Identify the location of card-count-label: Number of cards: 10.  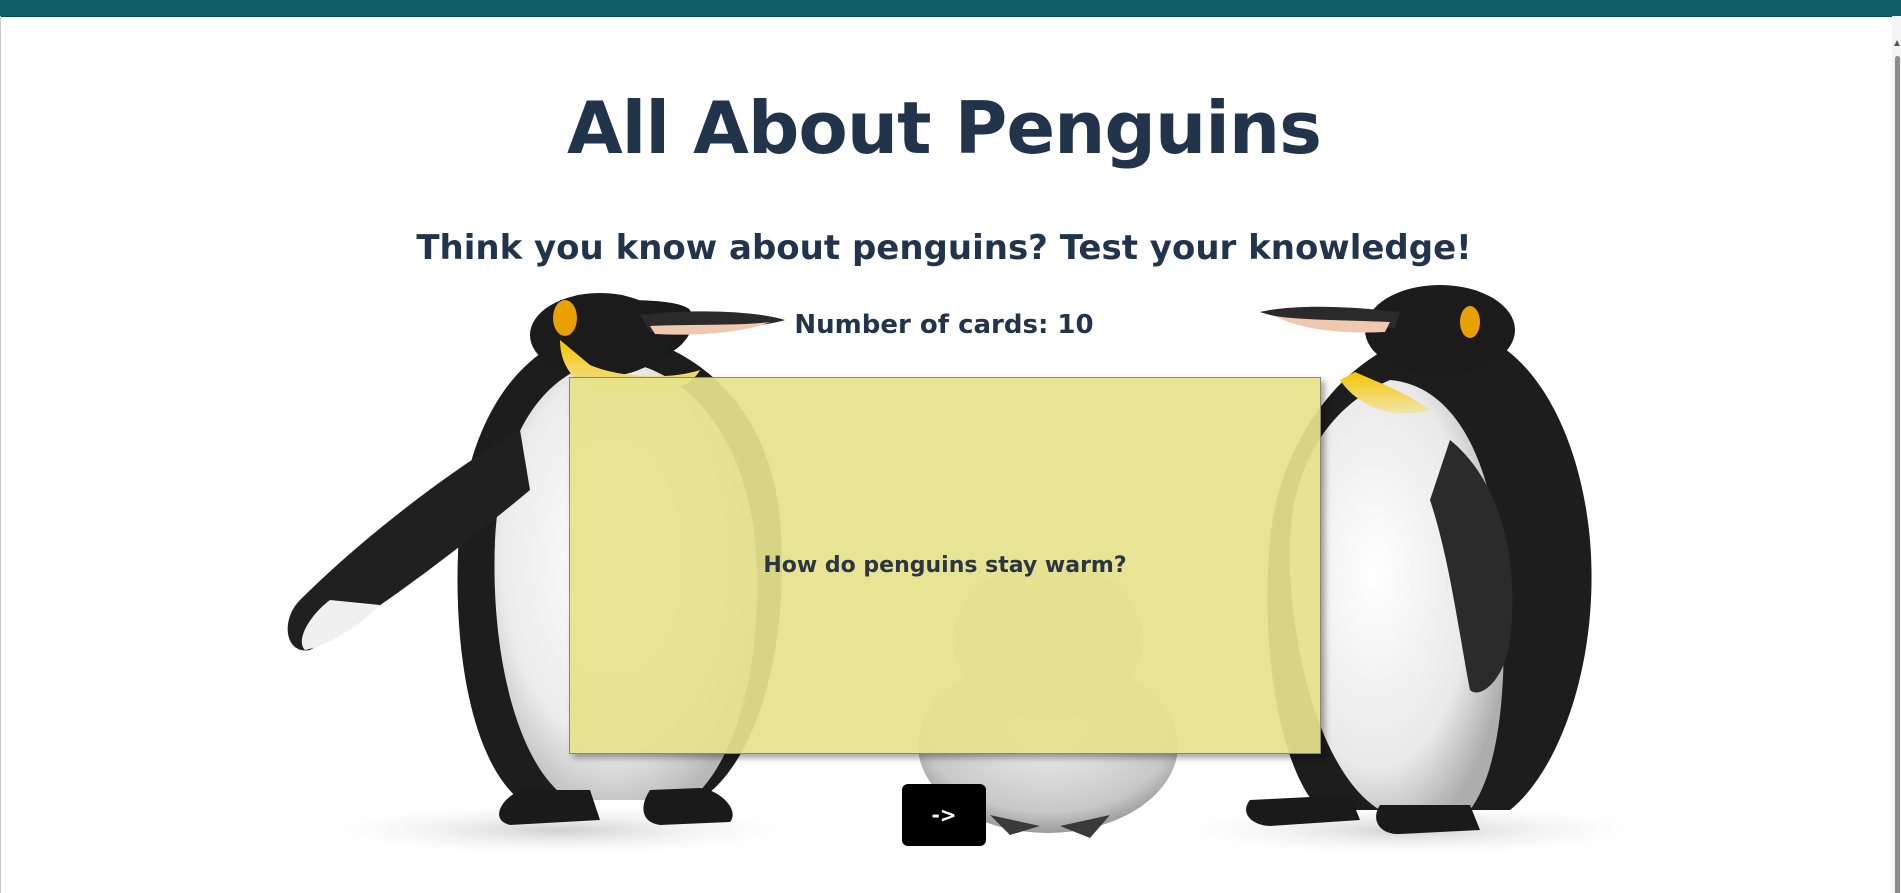
(944, 325).